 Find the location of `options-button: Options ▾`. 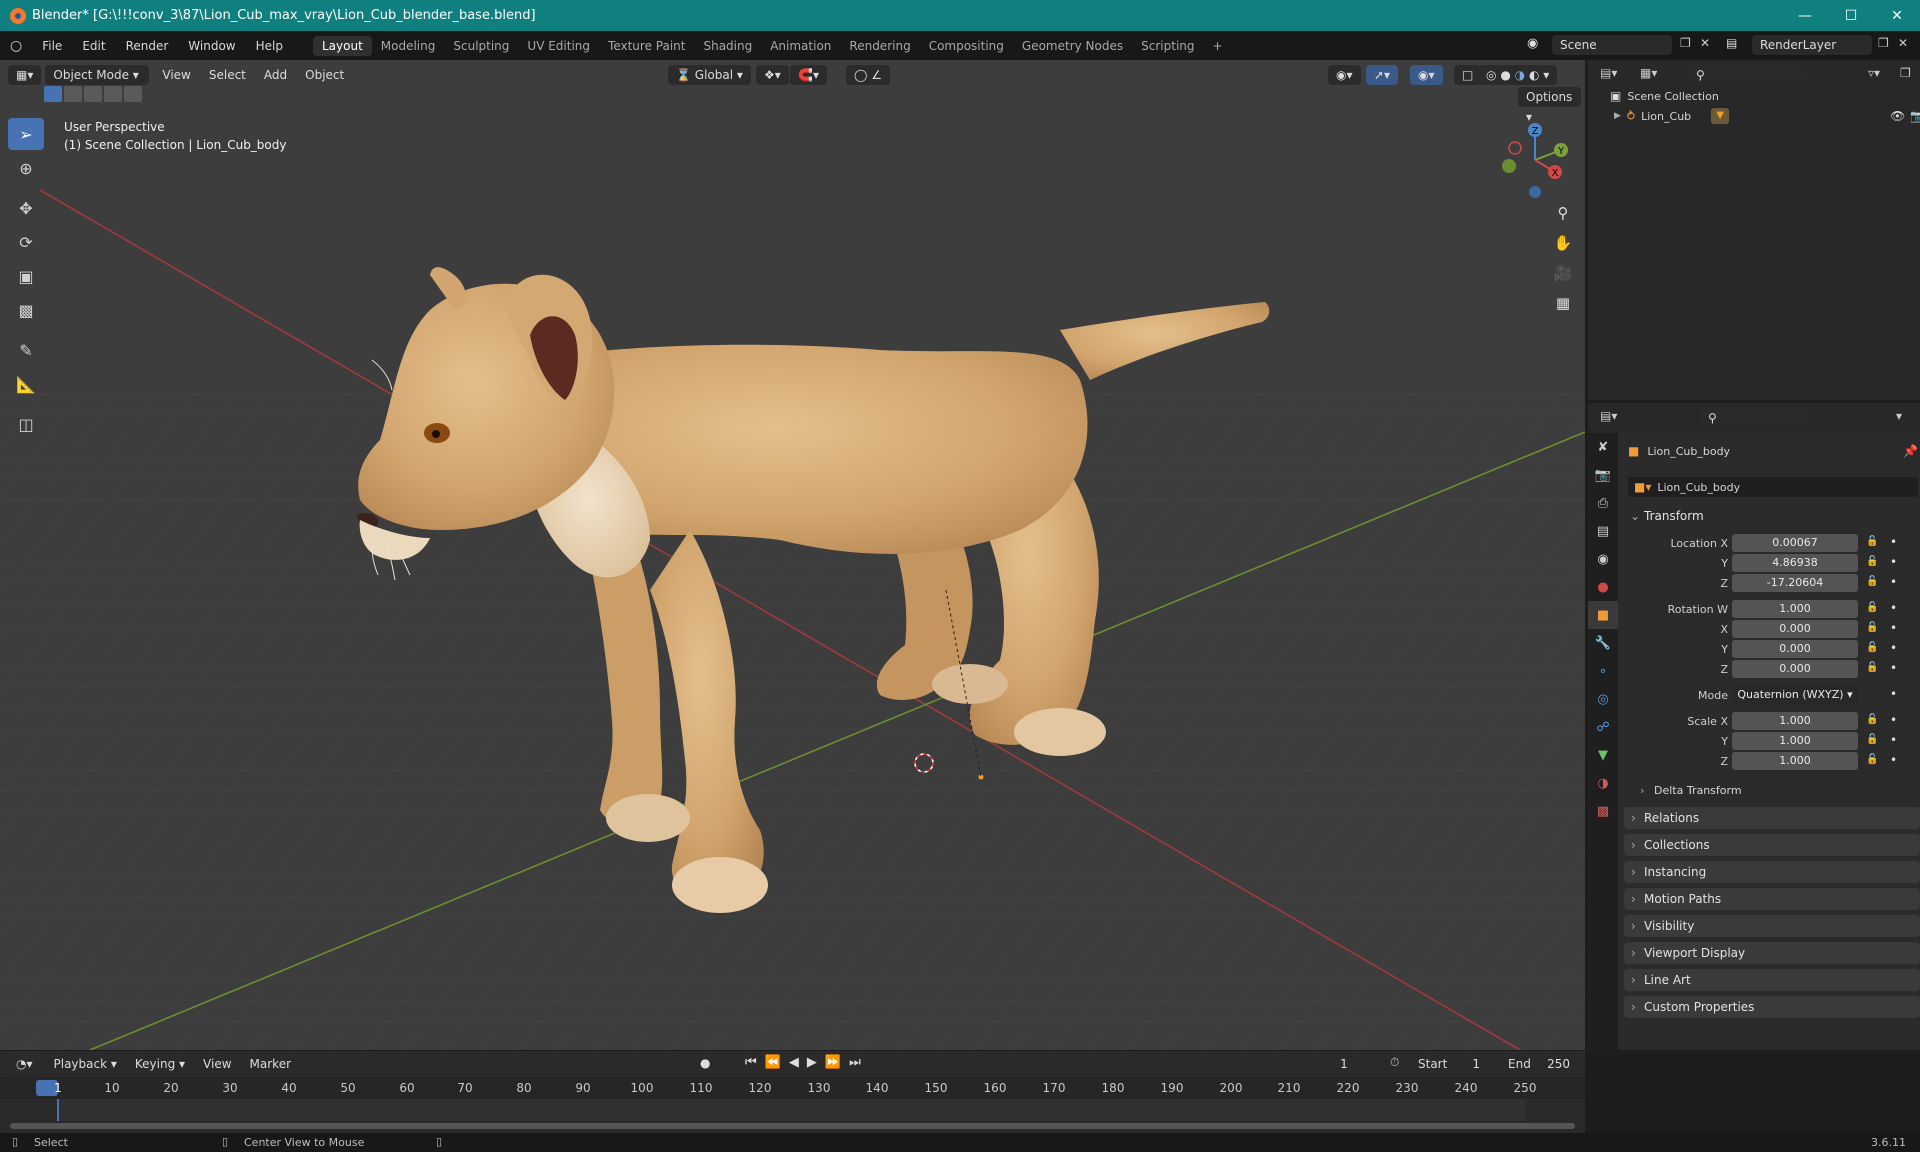

options-button: Options ▾ is located at coordinates (1549, 105).